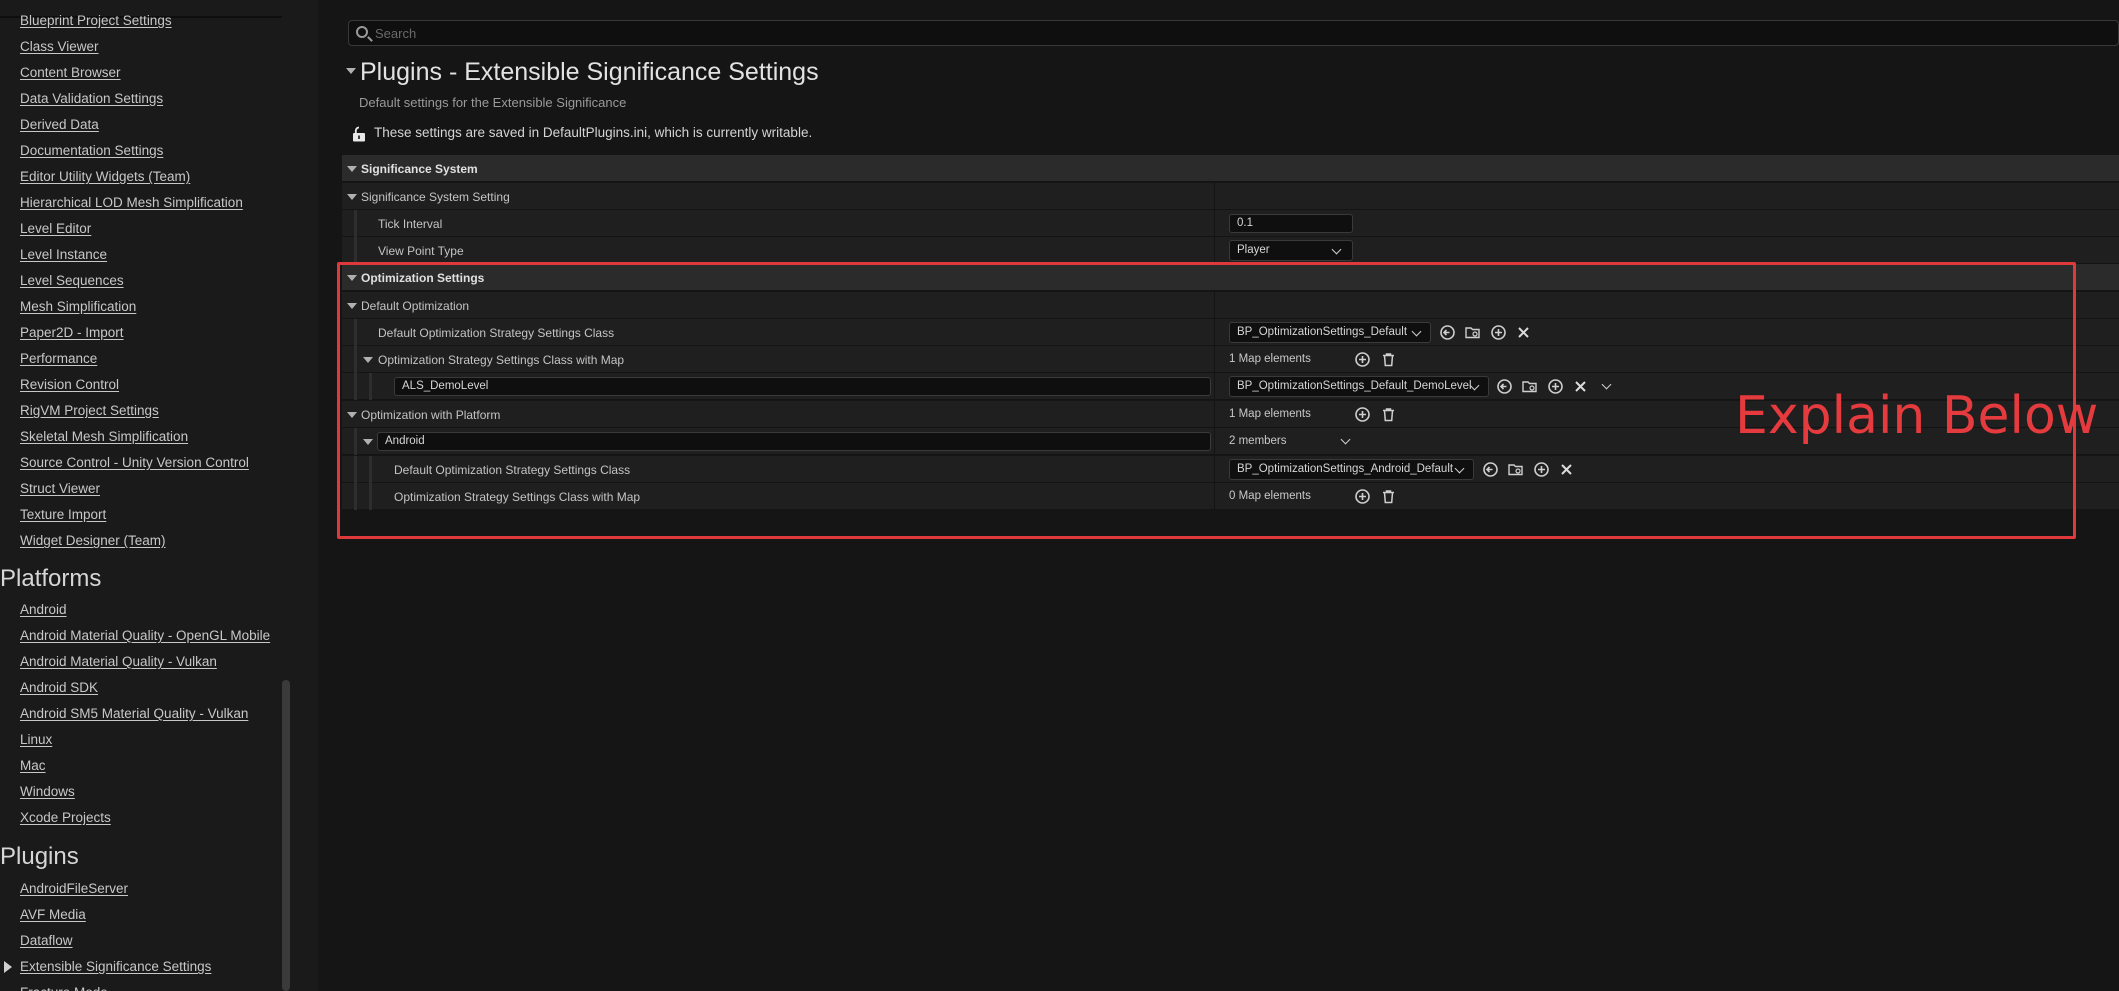 This screenshot has width=2119, height=991. I want to click on sidebar-link-windows: Windows, so click(47, 791).